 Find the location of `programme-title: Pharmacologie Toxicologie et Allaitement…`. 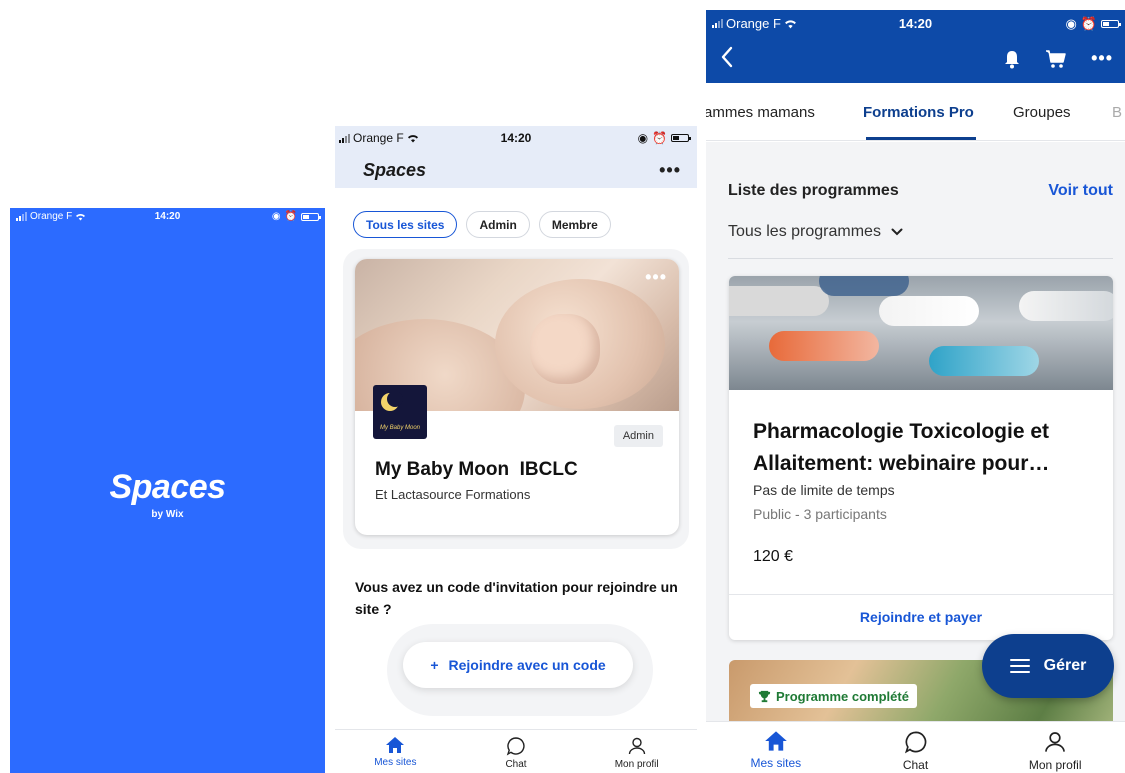

programme-title: Pharmacologie Toxicologie et Allaitement… is located at coordinates (901, 447).